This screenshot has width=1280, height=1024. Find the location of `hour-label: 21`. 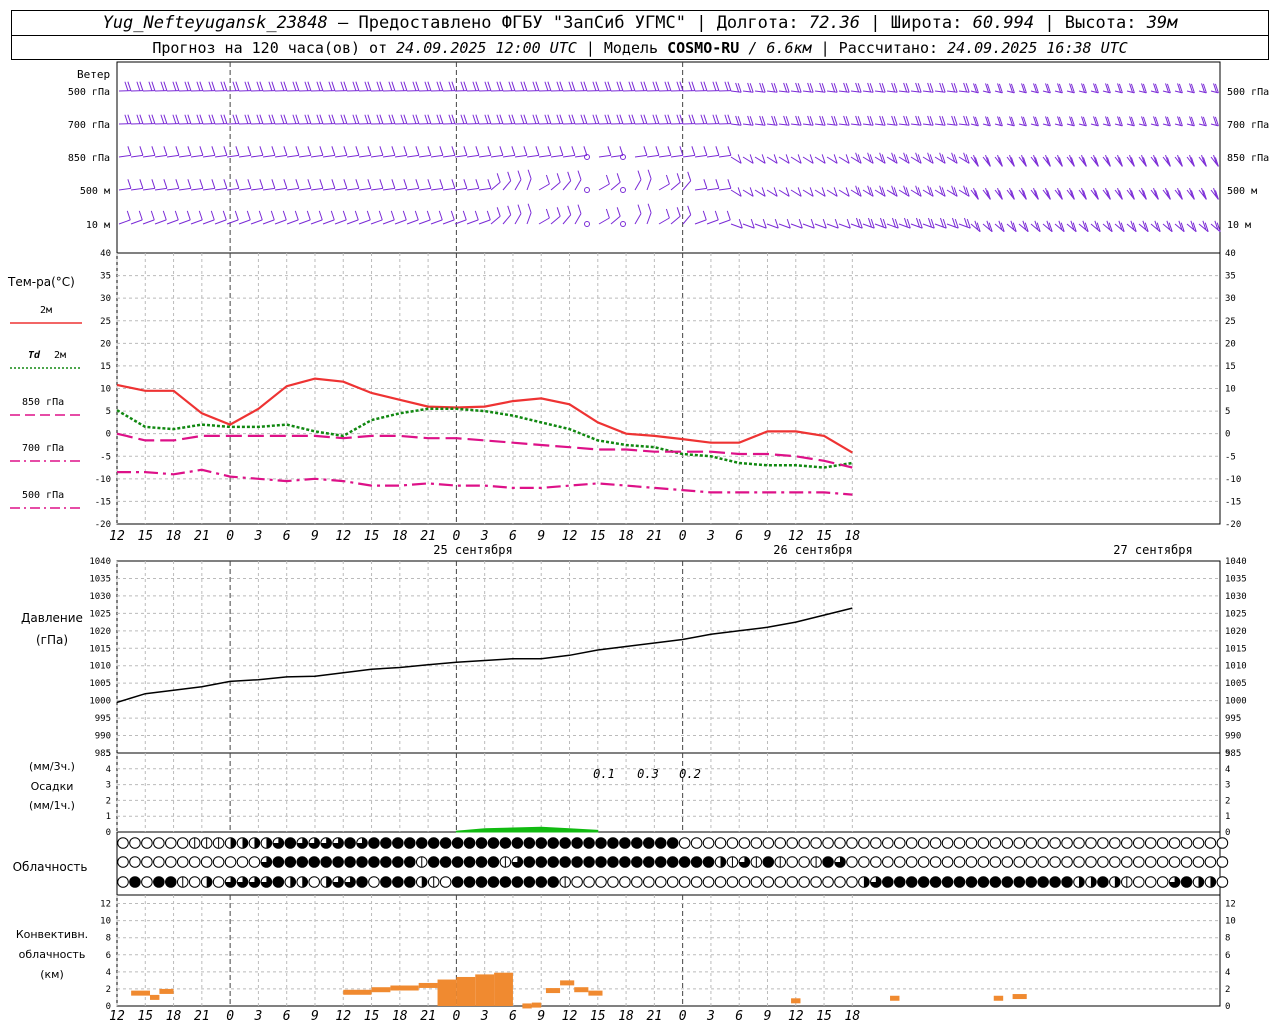

hour-label: 21 is located at coordinates (202, 536).